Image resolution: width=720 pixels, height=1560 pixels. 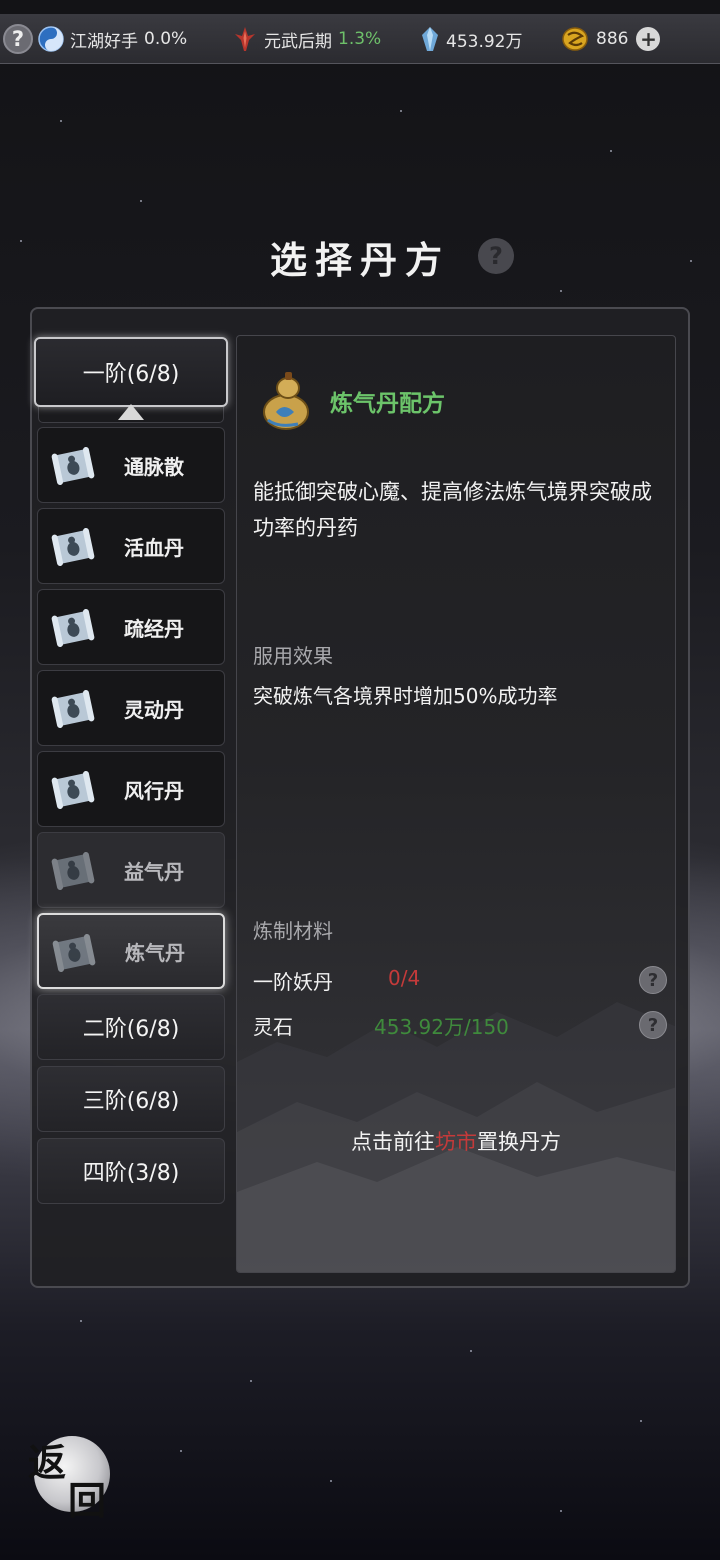 I want to click on recipe-label: 通脉散, so click(x=154, y=466).